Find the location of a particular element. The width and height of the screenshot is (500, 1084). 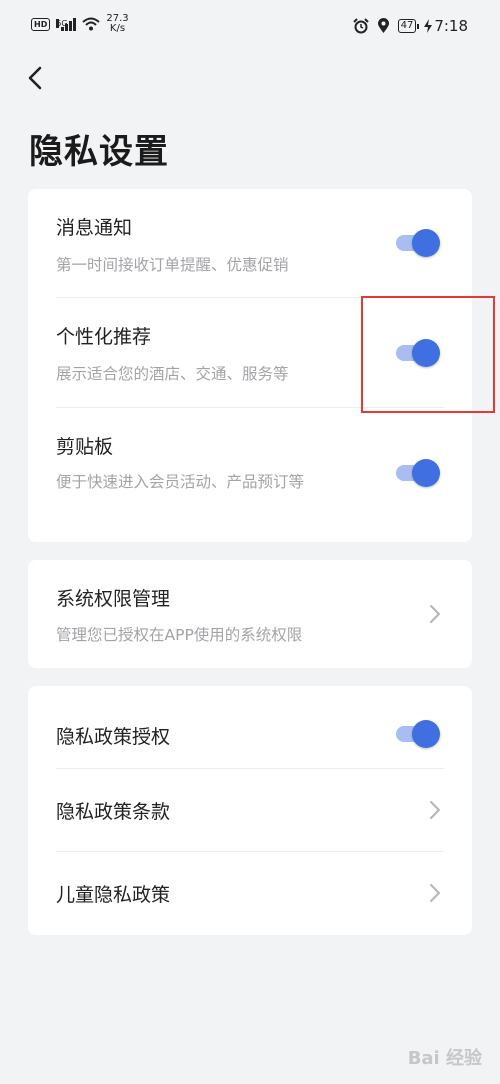

signal-icon: 5G is located at coordinates (66, 24).